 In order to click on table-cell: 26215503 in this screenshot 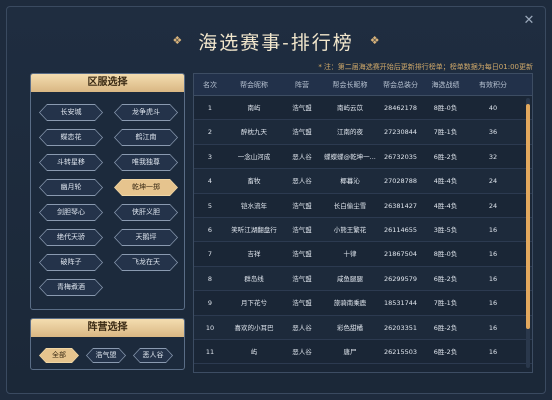, I will do `click(400, 351)`.